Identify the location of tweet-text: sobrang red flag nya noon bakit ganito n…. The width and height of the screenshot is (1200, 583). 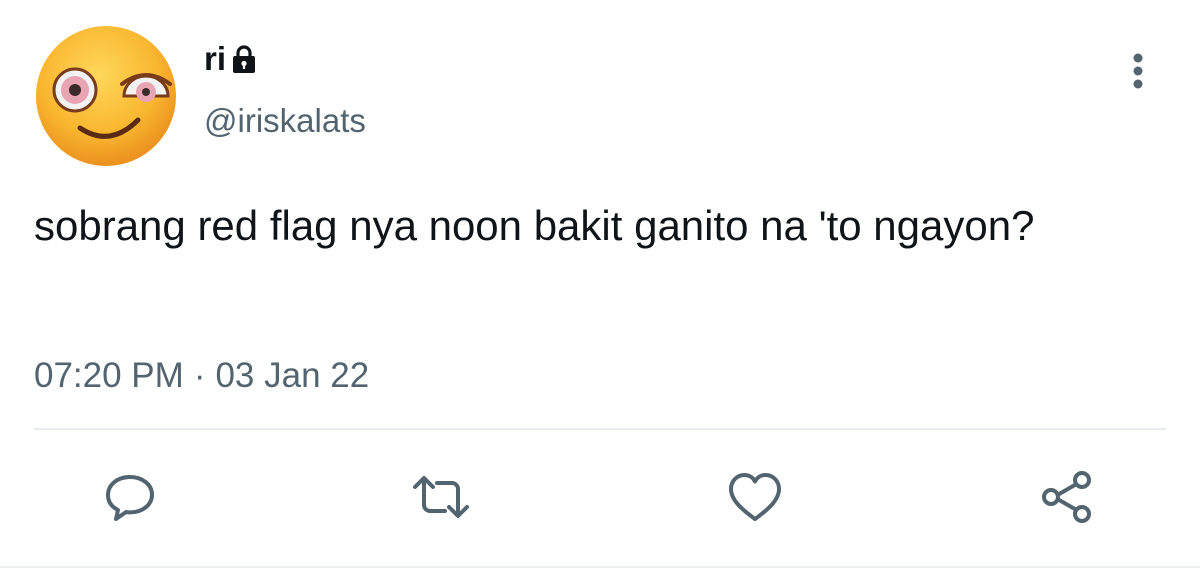
(534, 225).